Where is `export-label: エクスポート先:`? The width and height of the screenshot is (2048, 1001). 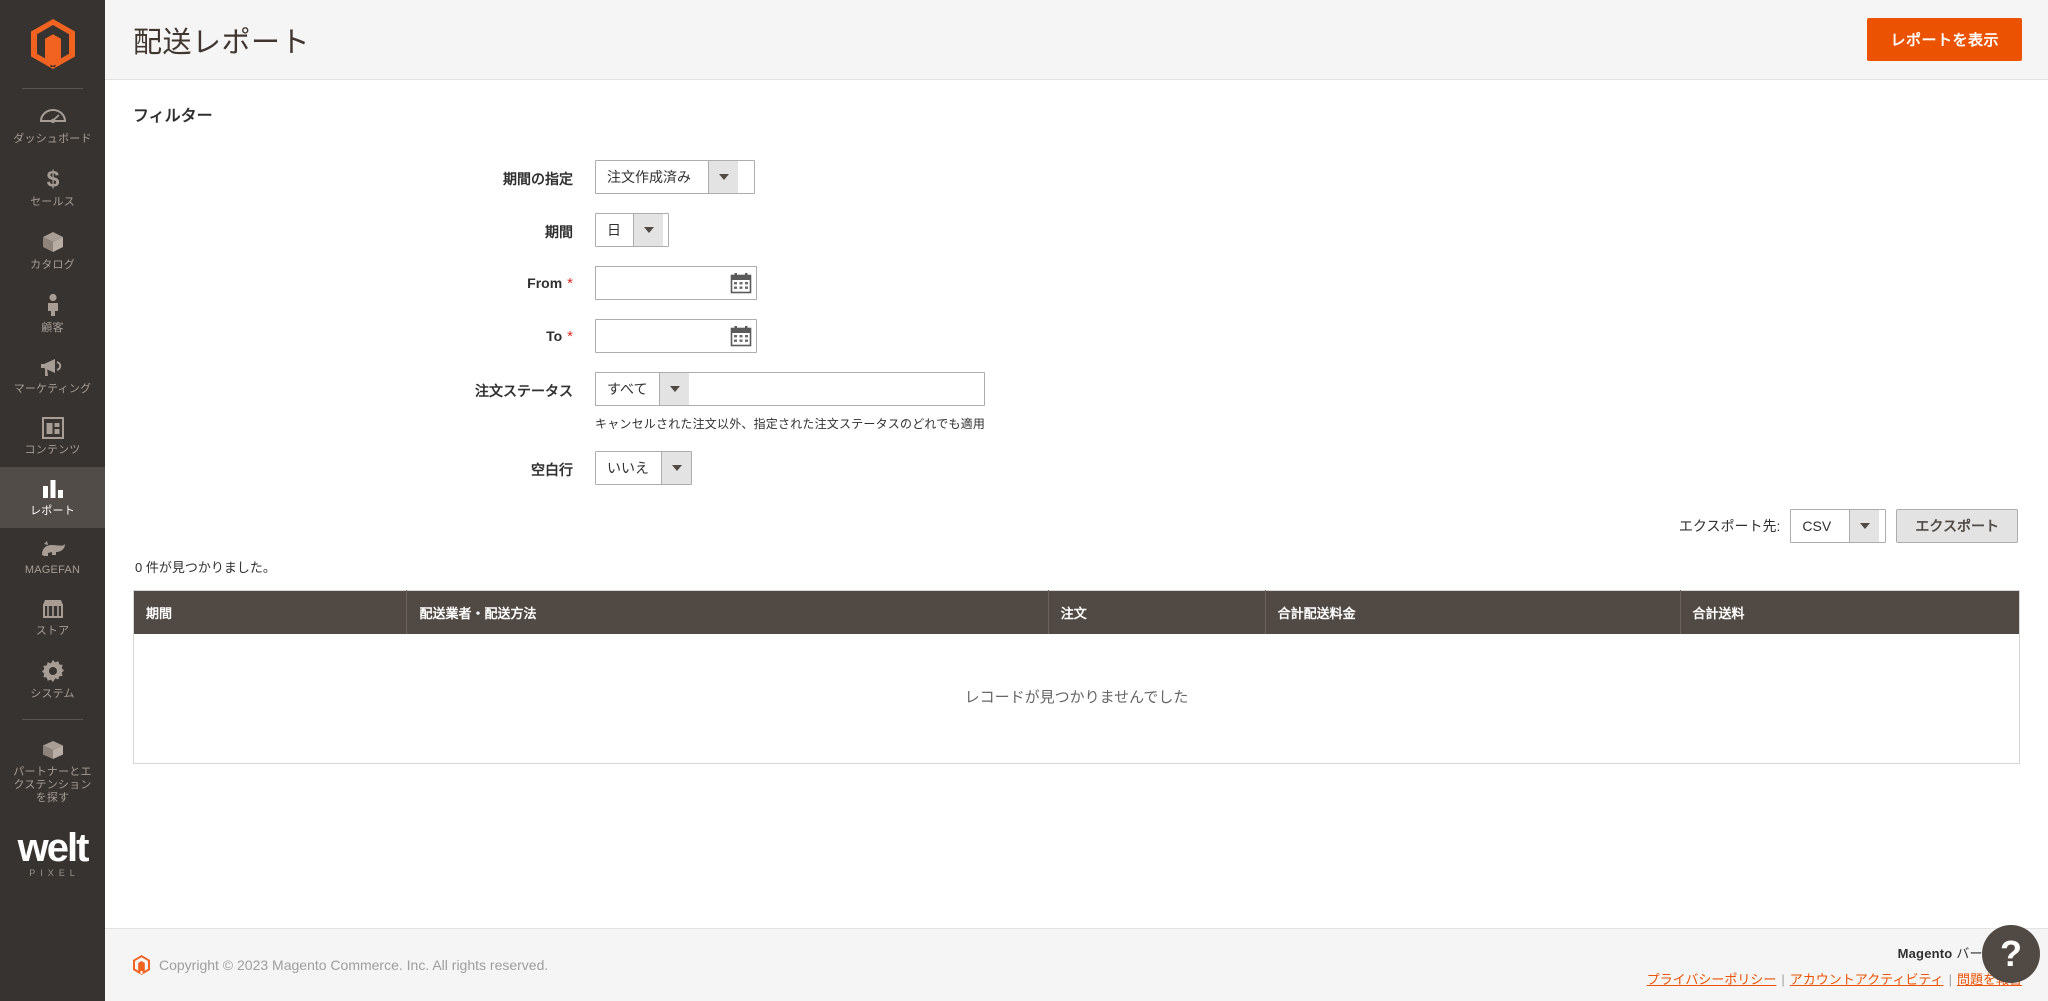
export-label: エクスポート先: is located at coordinates (1729, 526).